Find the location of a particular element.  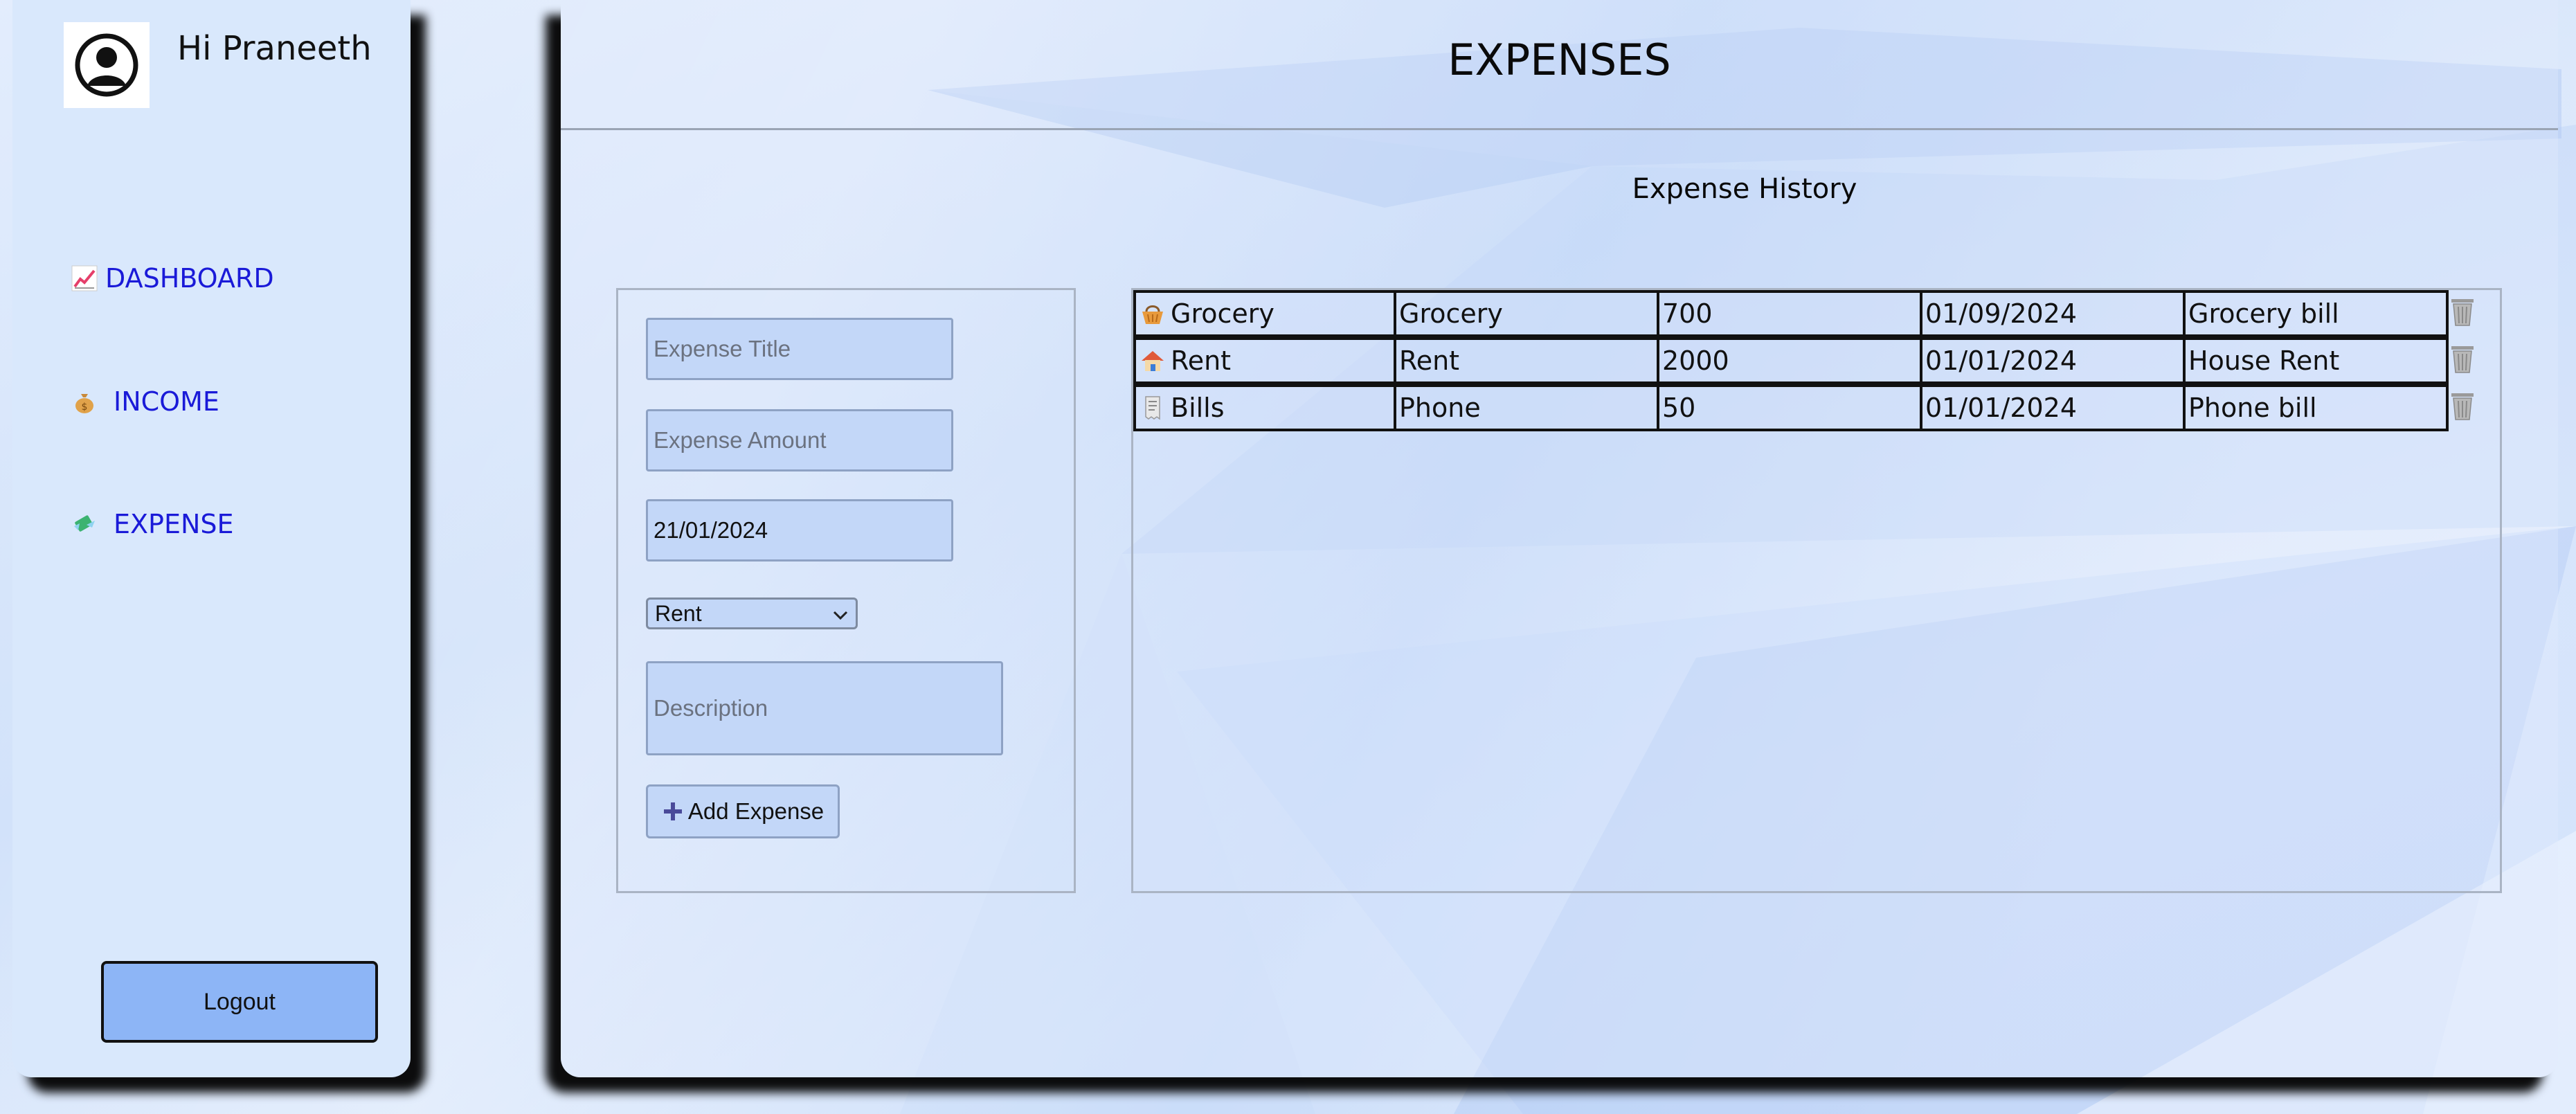

shopping-basket-icon is located at coordinates (1153, 313).